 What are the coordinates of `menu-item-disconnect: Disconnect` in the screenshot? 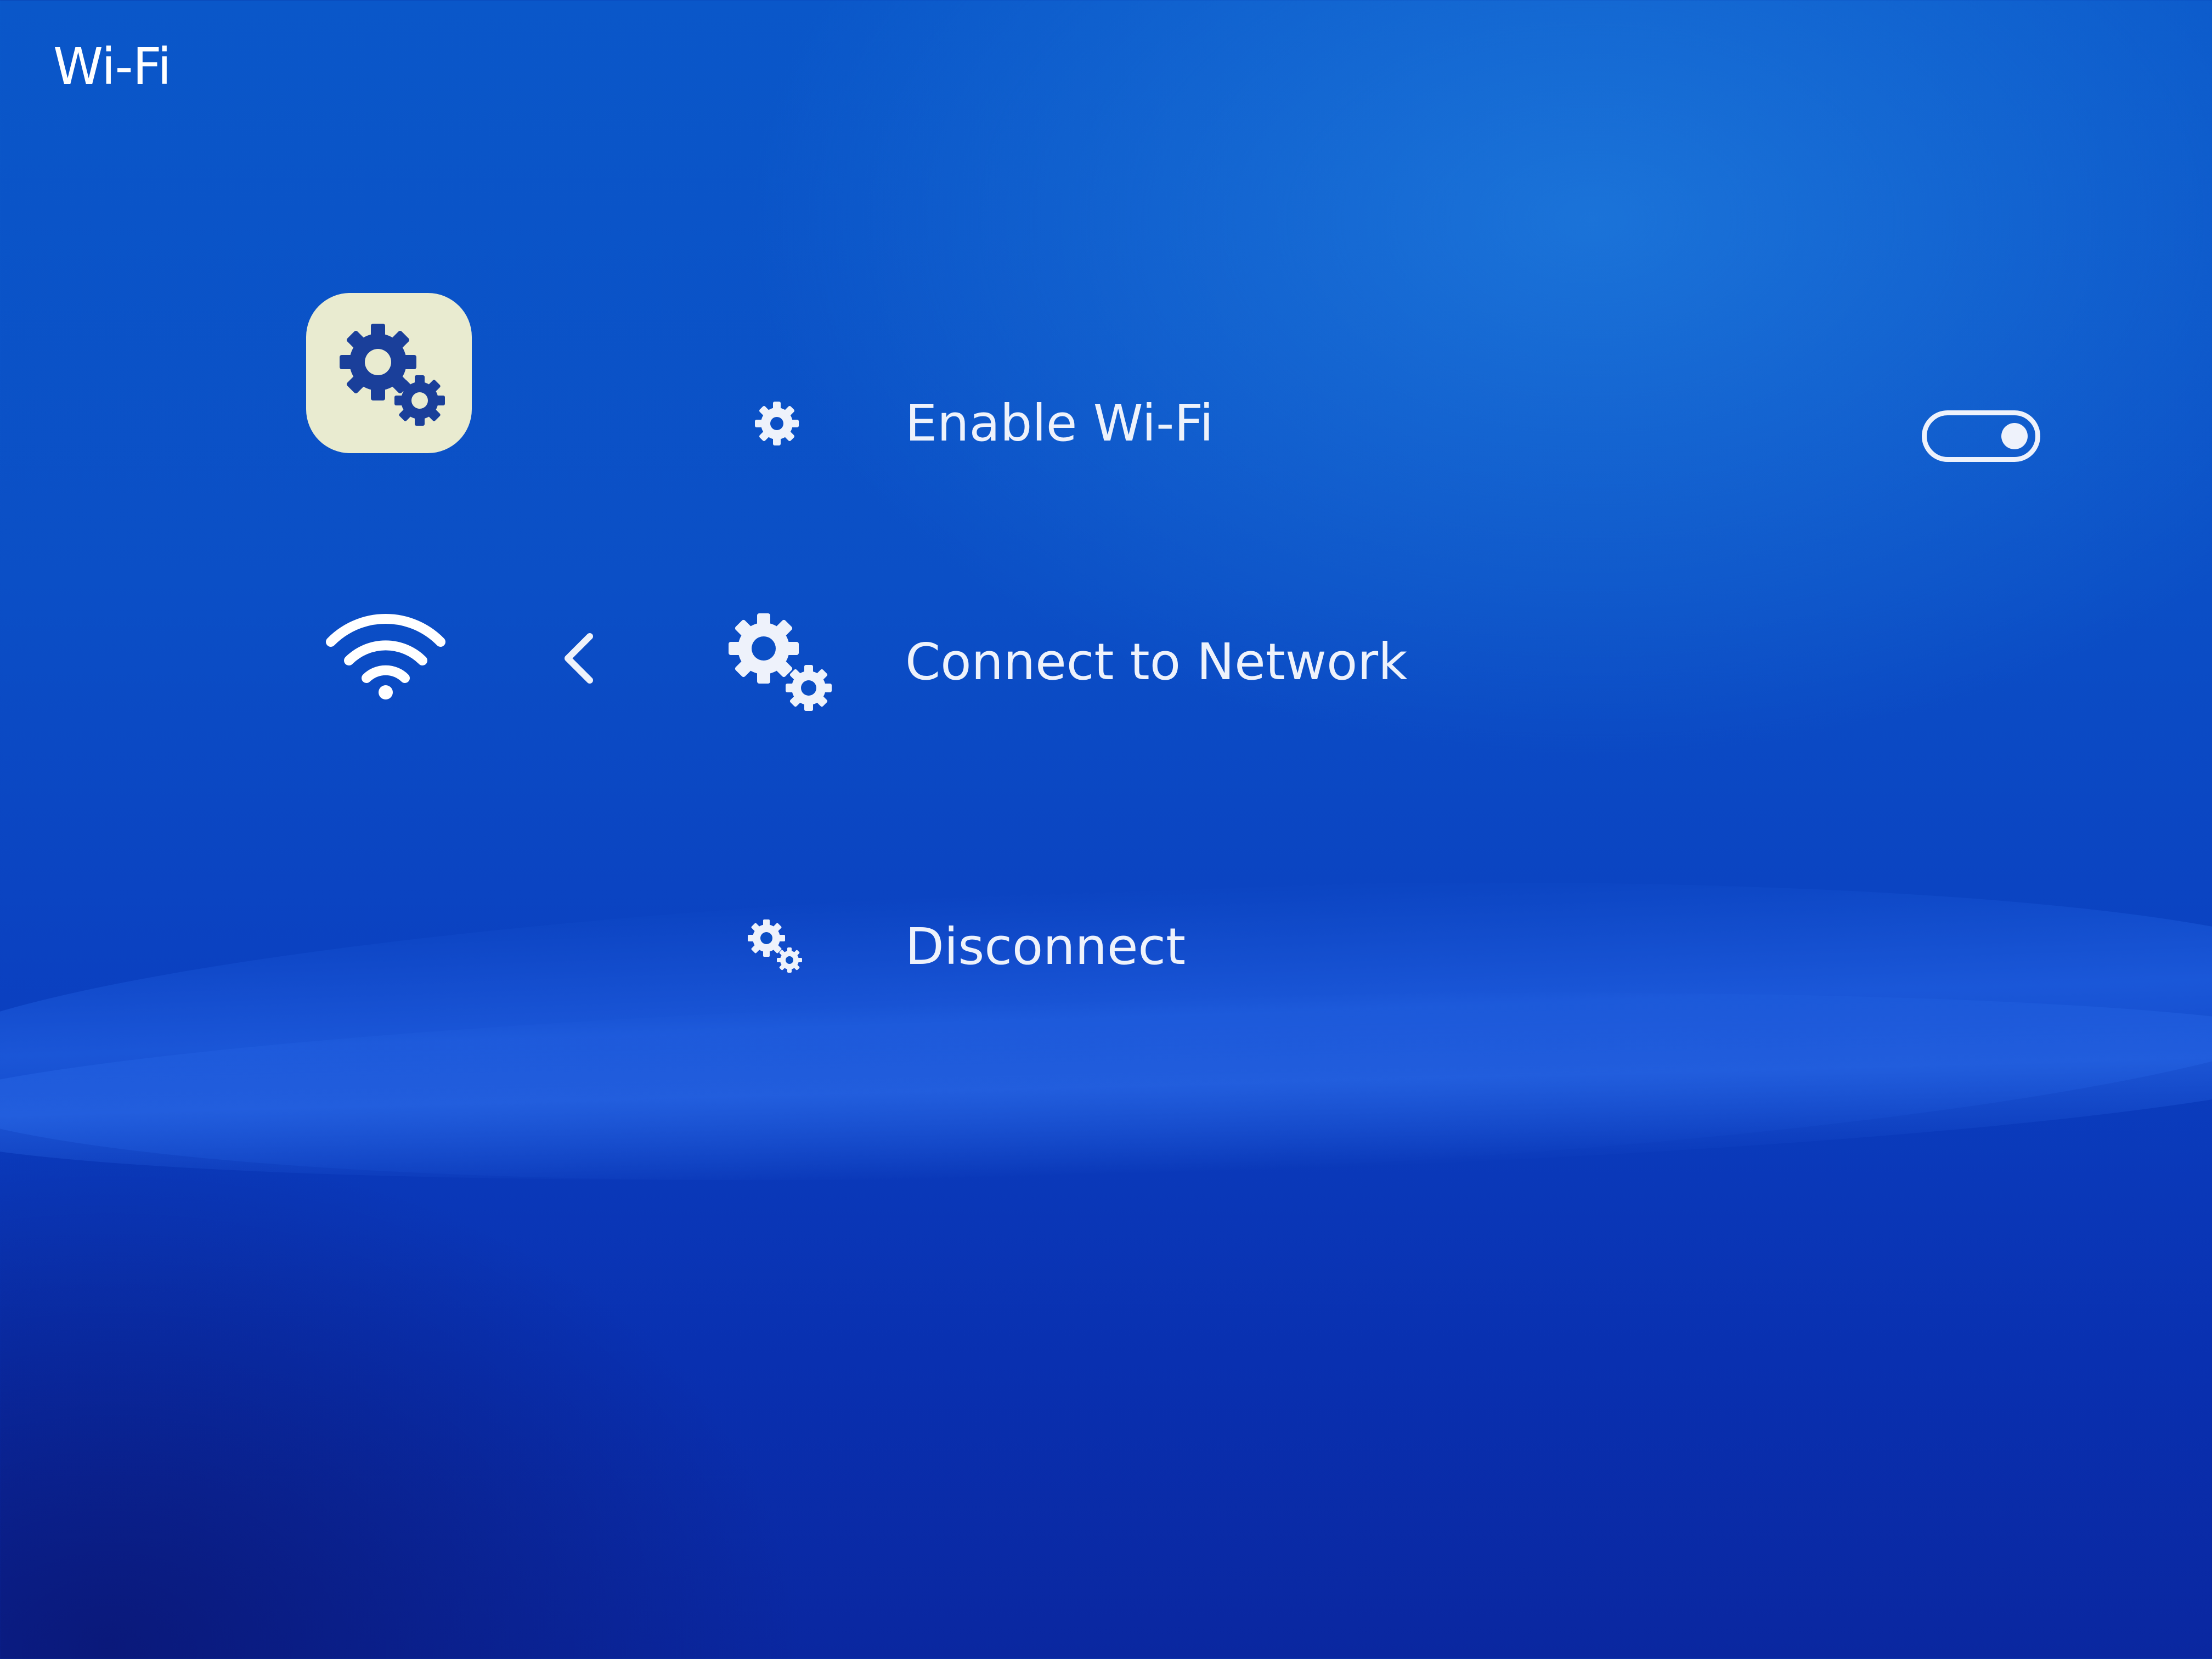 It's located at (1399, 947).